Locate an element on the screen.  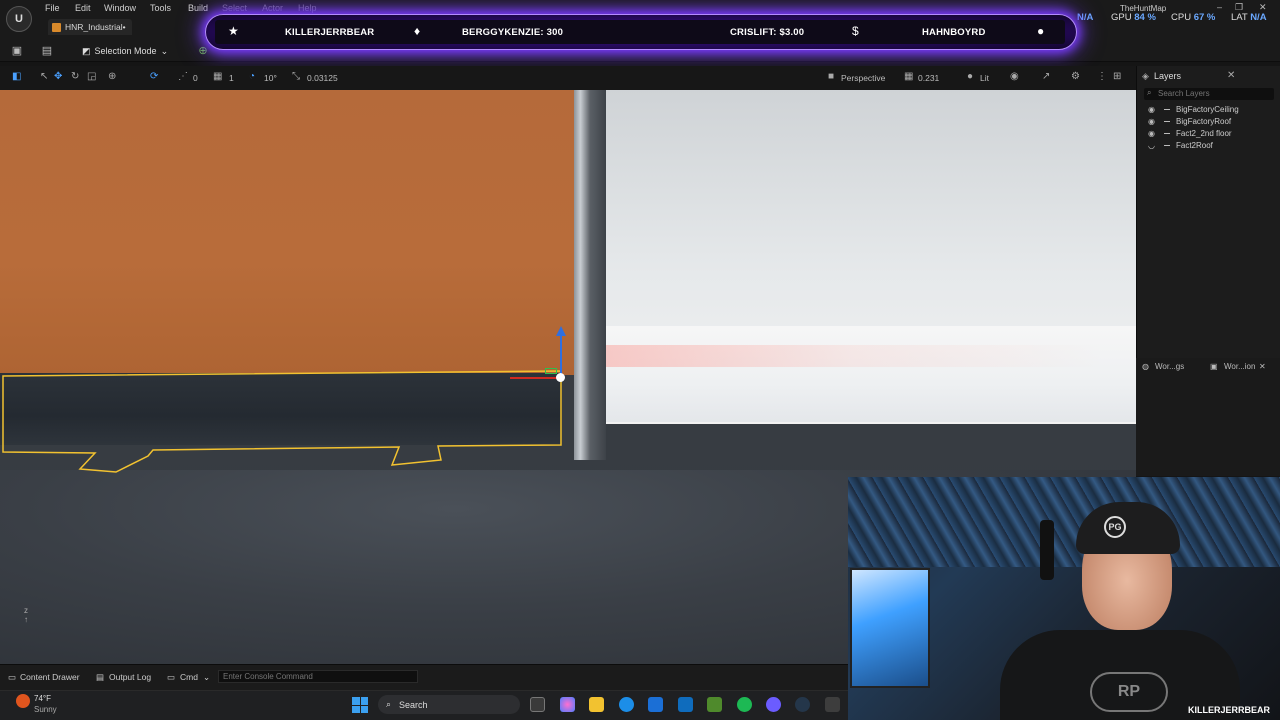
settings-icon: ⚙ is located at coordinates (1075, 76).